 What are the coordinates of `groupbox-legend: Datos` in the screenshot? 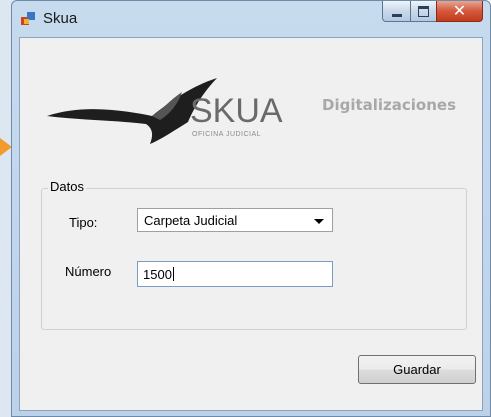 It's located at (67, 186).